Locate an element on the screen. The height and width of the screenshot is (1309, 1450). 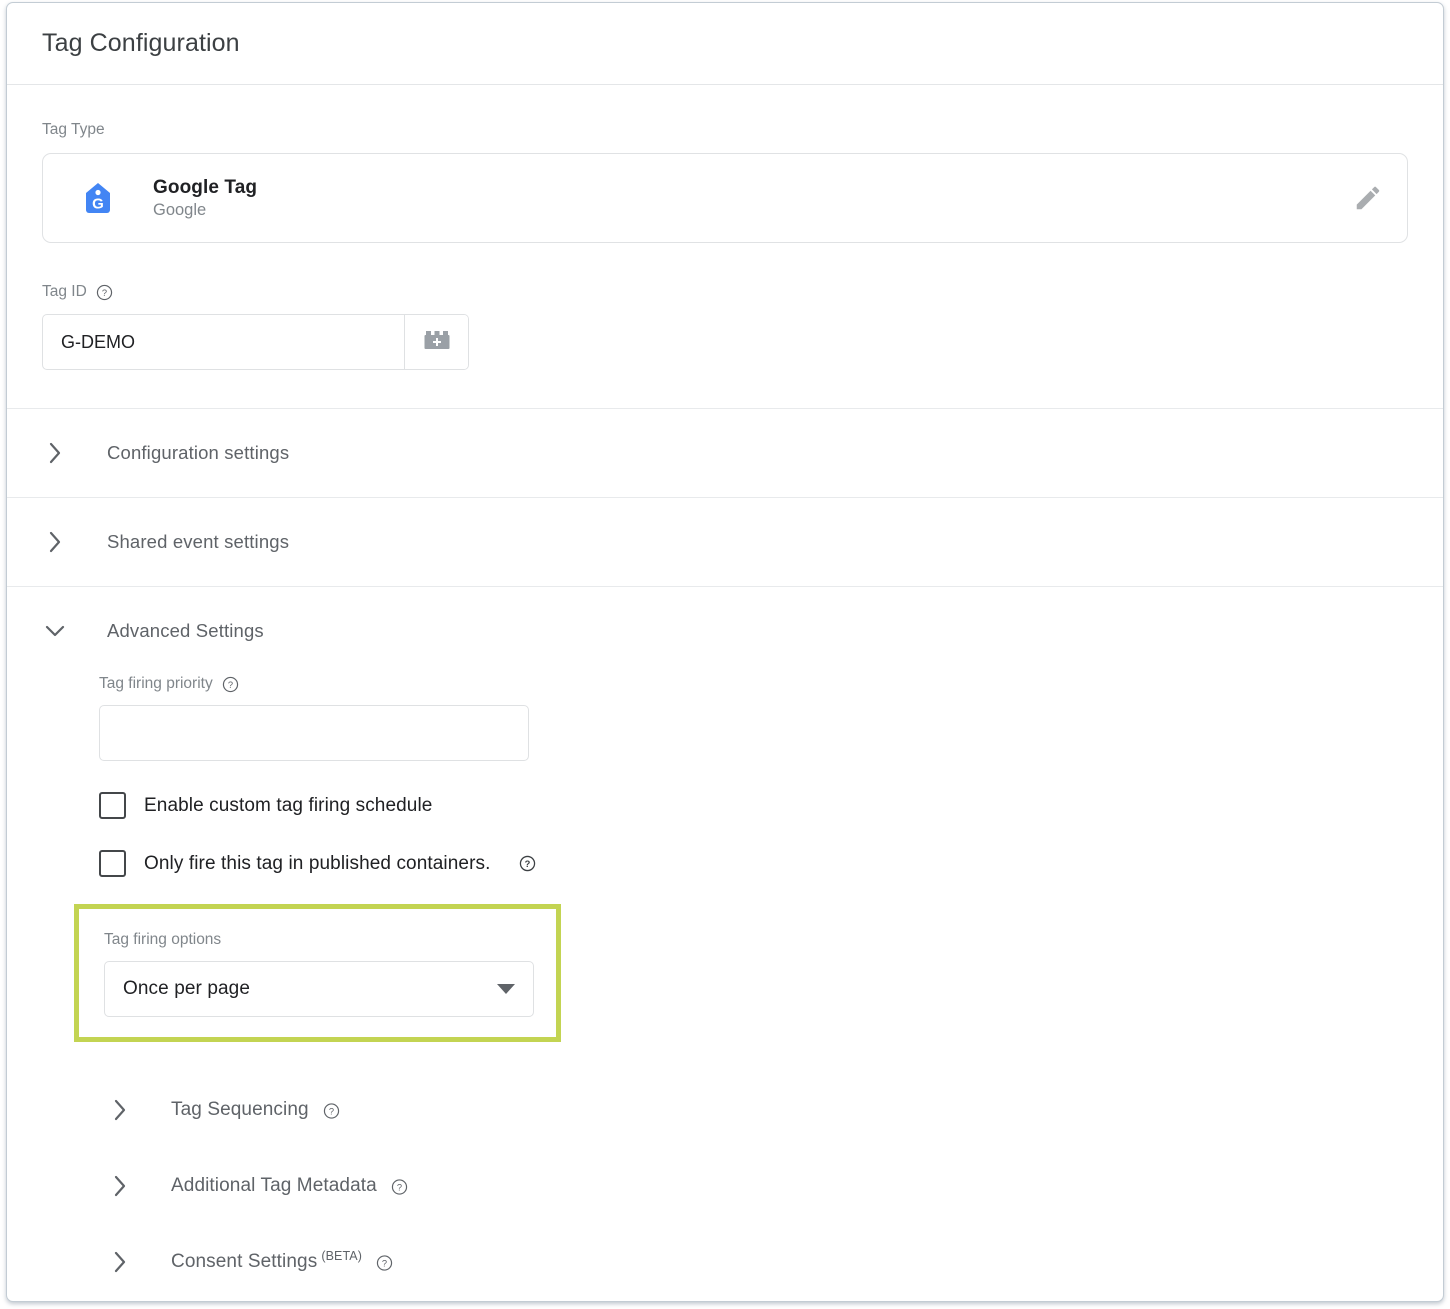
enable-custom-tag-firing-schedule-checkbox is located at coordinates (112, 805).